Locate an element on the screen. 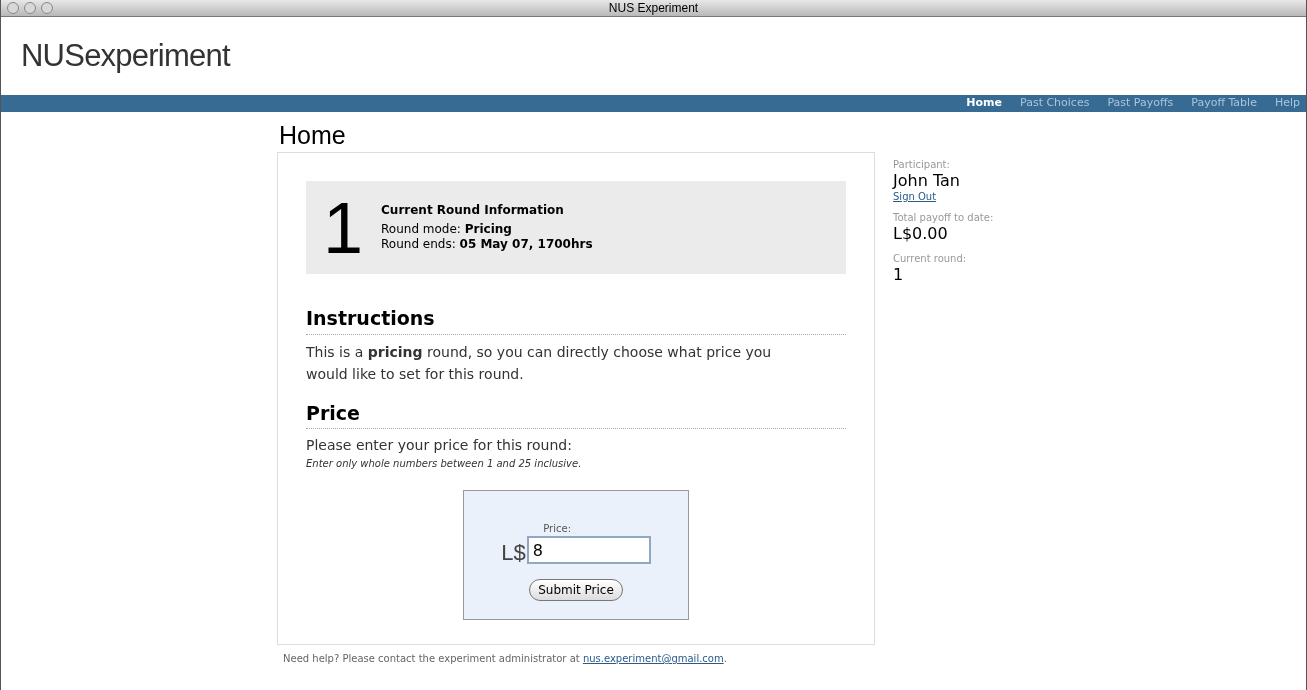  nav-link: Home is located at coordinates (984, 103).